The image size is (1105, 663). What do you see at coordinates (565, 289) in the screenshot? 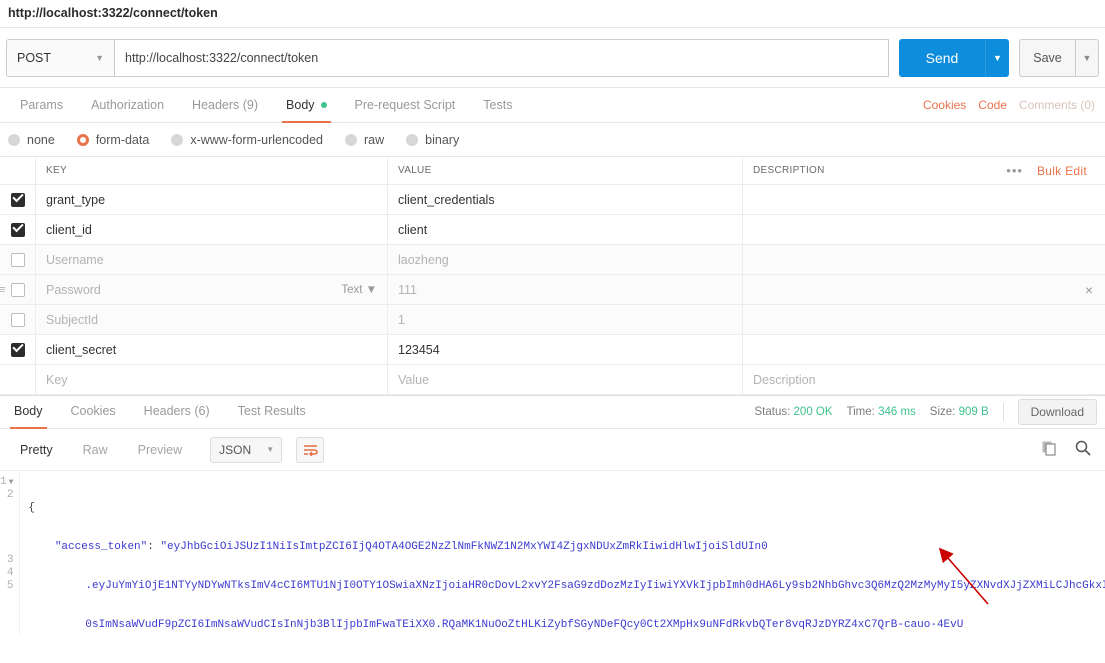
I see `row-value-input: 111` at bounding box center [565, 289].